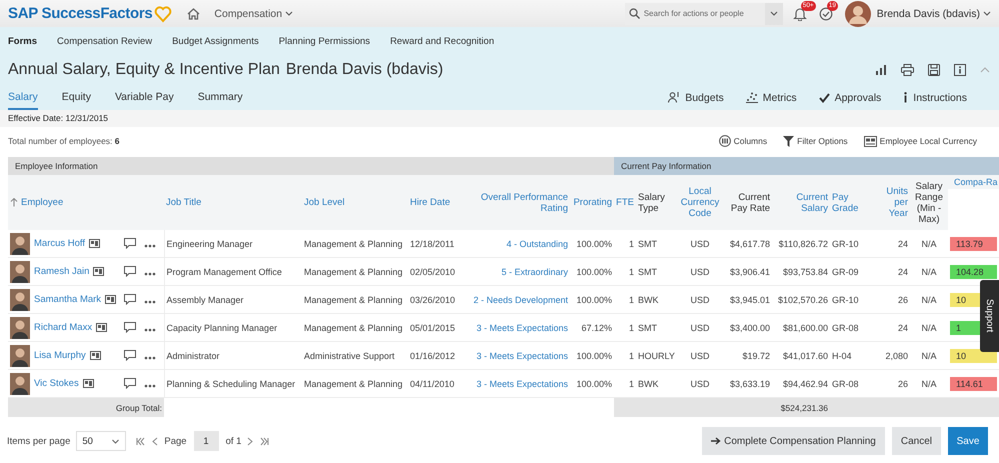 Image resolution: width=999 pixels, height=463 pixels. I want to click on nav-tab: Budget Assignments, so click(215, 41).